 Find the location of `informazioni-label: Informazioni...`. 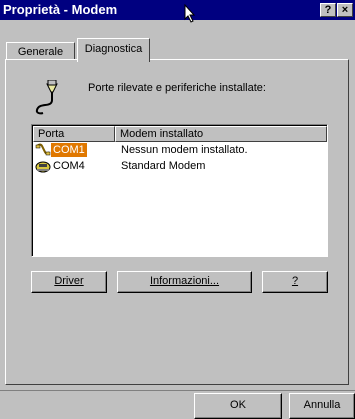

informazioni-label: Informazioni... is located at coordinates (184, 281).